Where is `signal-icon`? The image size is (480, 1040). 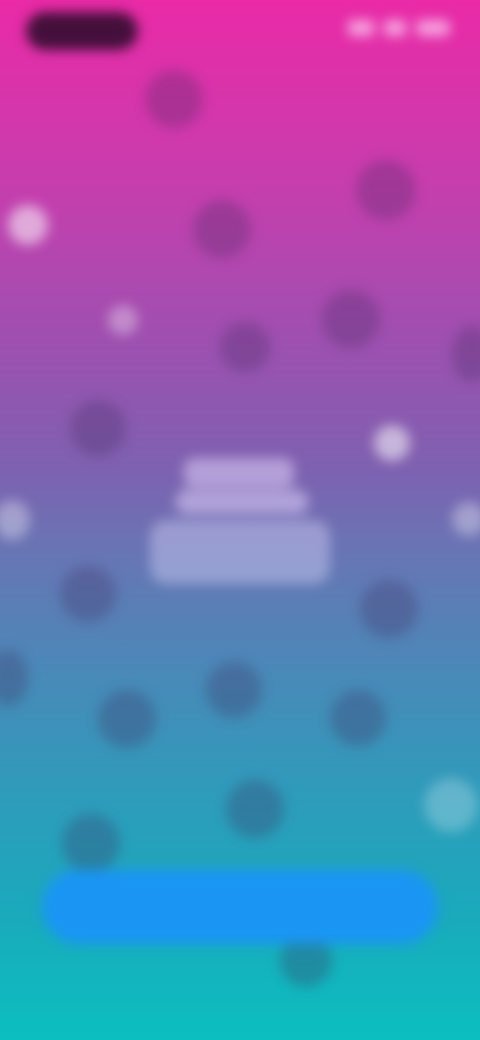 signal-icon is located at coordinates (361, 28).